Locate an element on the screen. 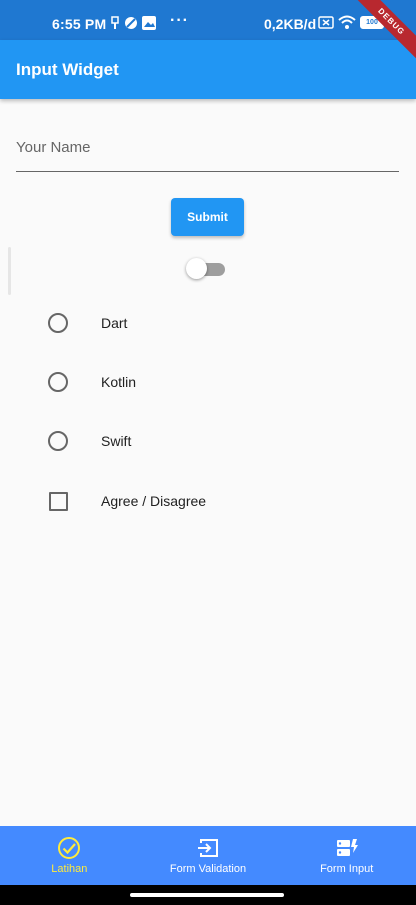 Image resolution: width=416 pixels, height=905 pixels. home-gesture-handle is located at coordinates (207, 895).